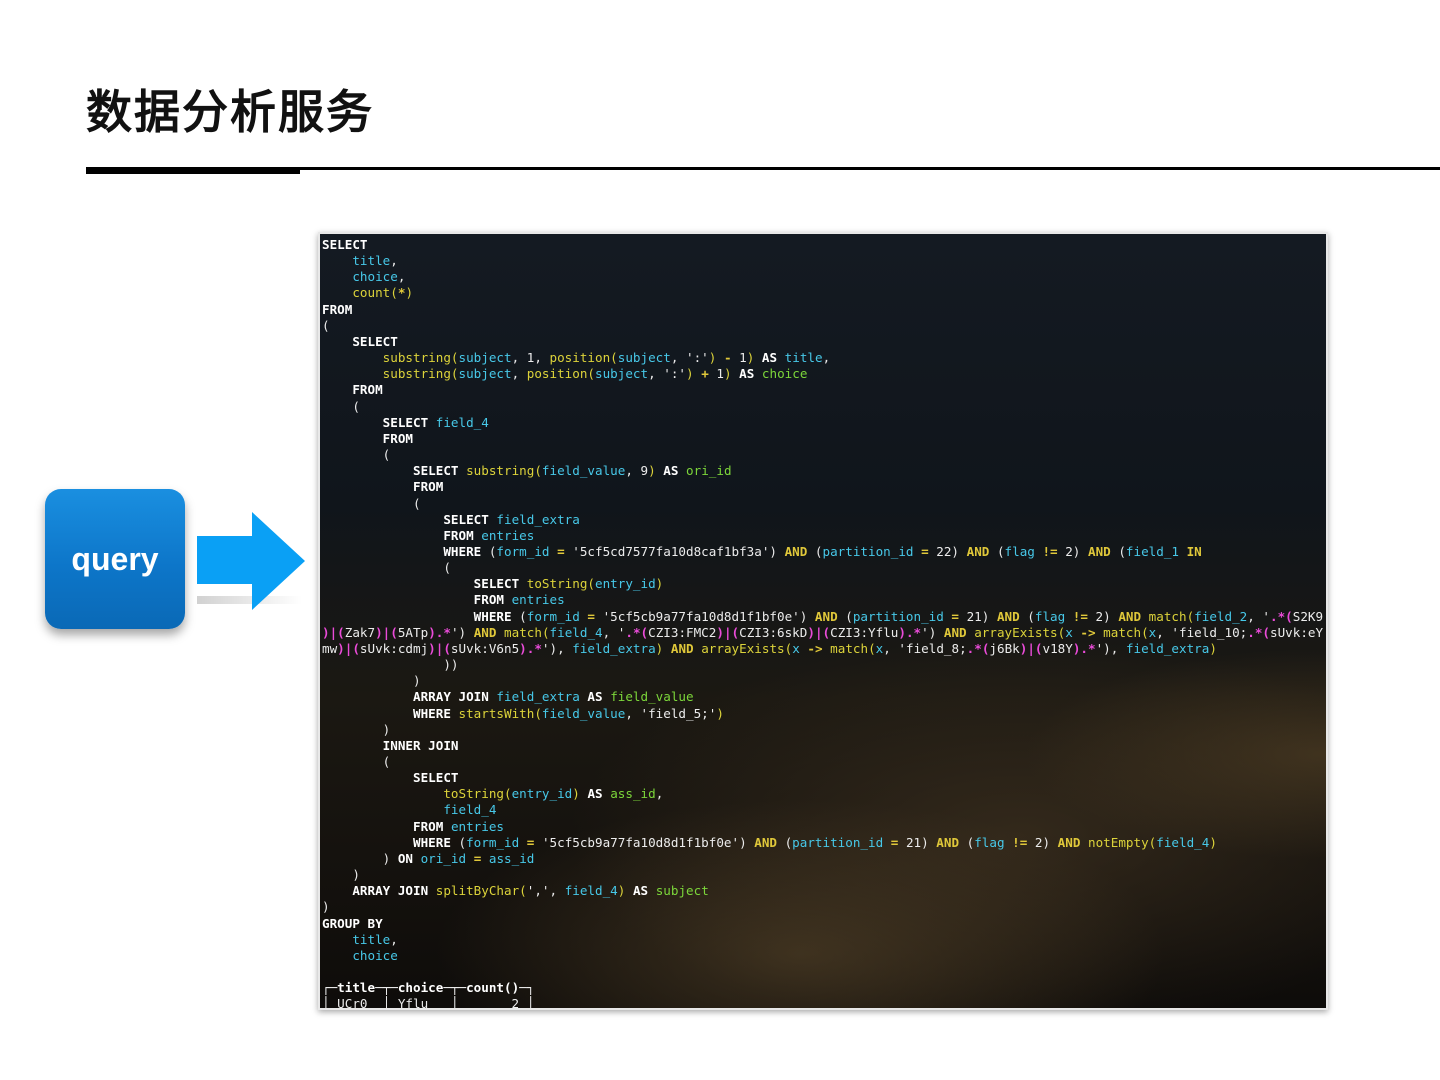  Describe the element at coordinates (784, 374) in the screenshot. I see `sql-alias: choice` at that location.